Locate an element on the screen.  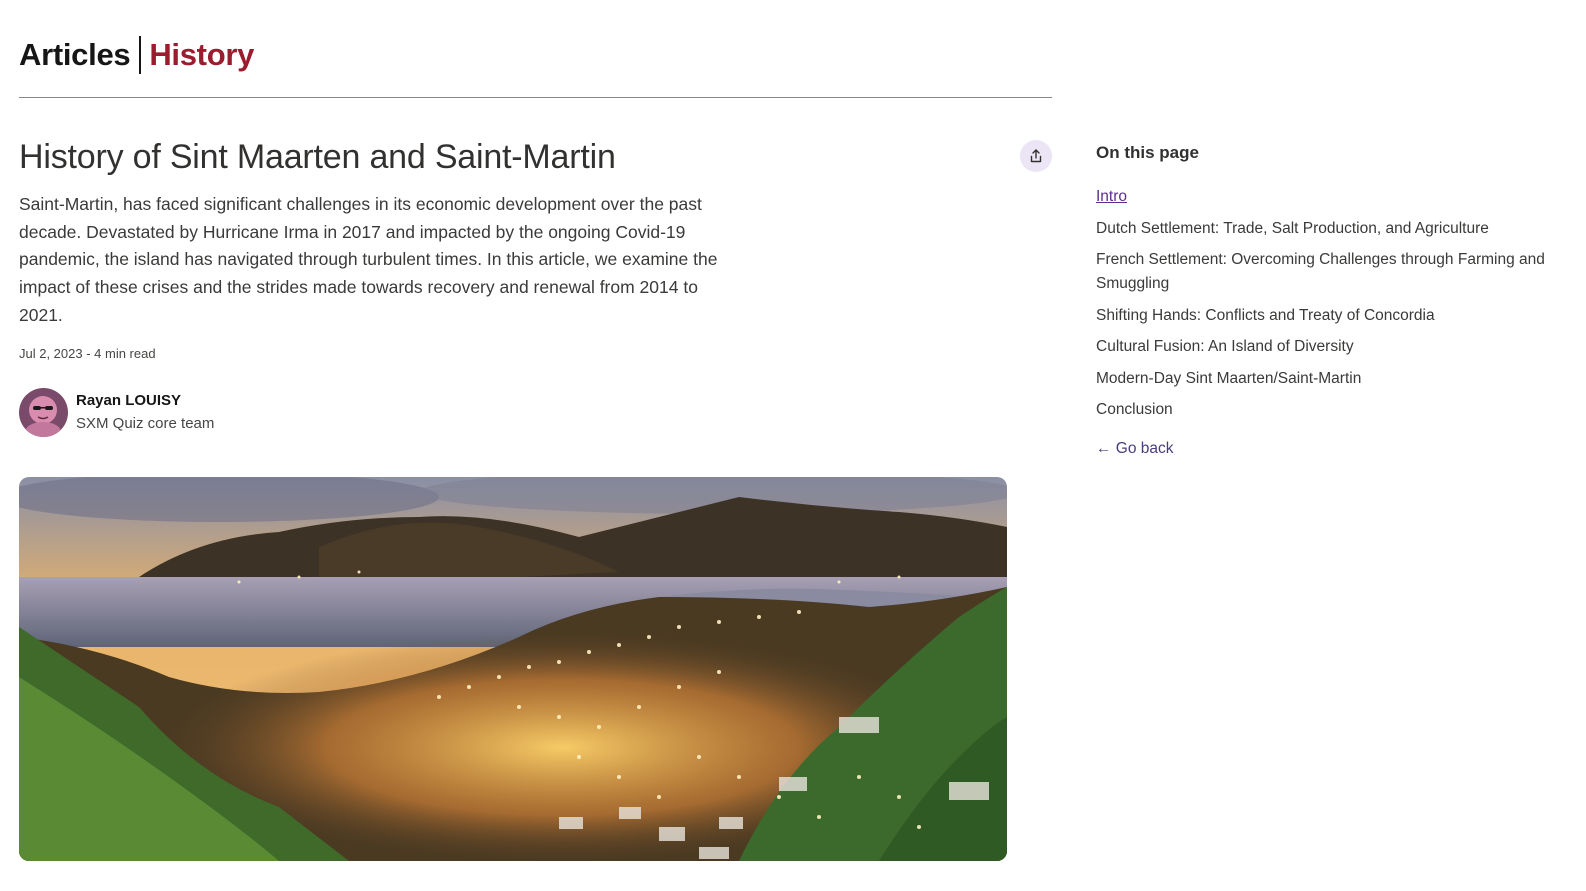
go-back-link: ← Go back is located at coordinates (1336, 449).